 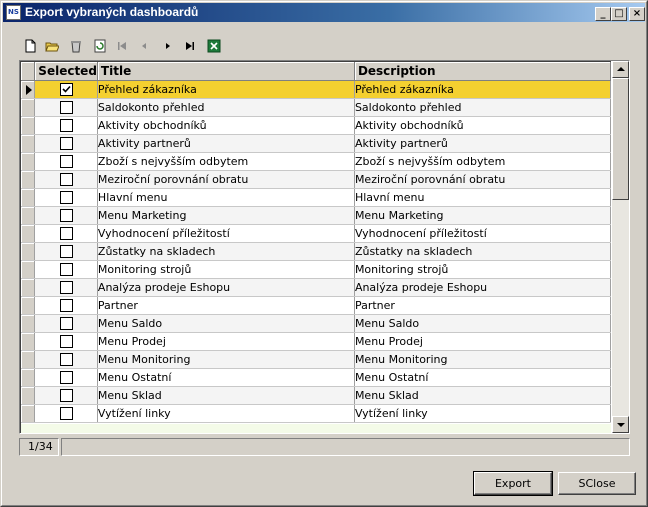 I want to click on title-cell: Menu Marketing, so click(x=226, y=215).